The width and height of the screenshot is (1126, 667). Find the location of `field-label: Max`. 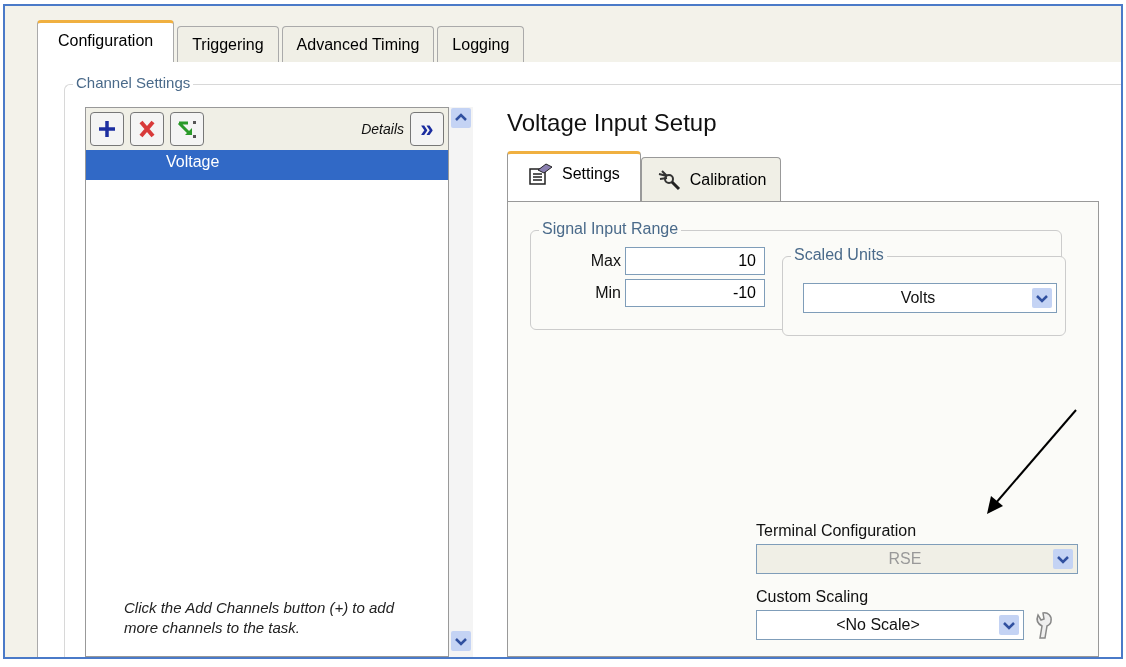

field-label: Max is located at coordinates (605, 261).